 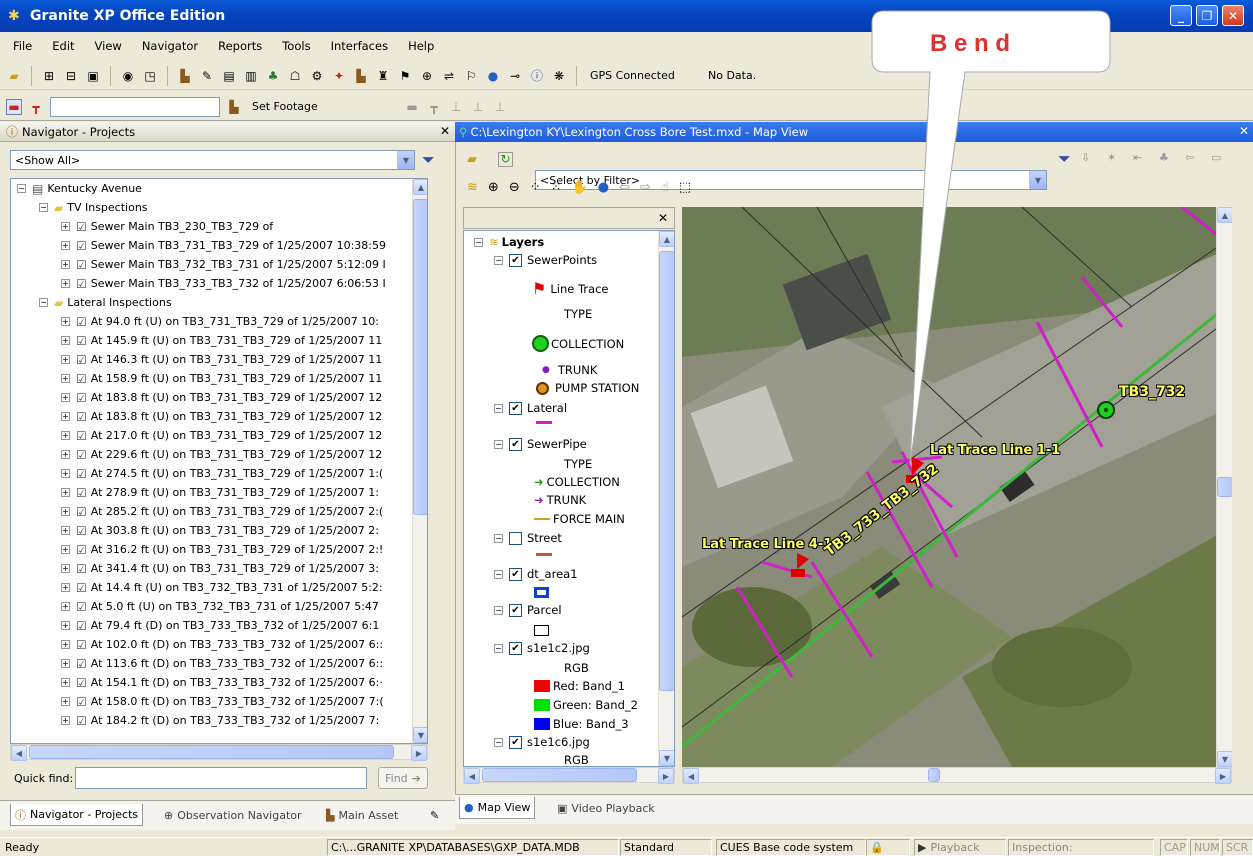 What do you see at coordinates (957, 775) in the screenshot?
I see `map-hscrollbar: ◀ ▶` at bounding box center [957, 775].